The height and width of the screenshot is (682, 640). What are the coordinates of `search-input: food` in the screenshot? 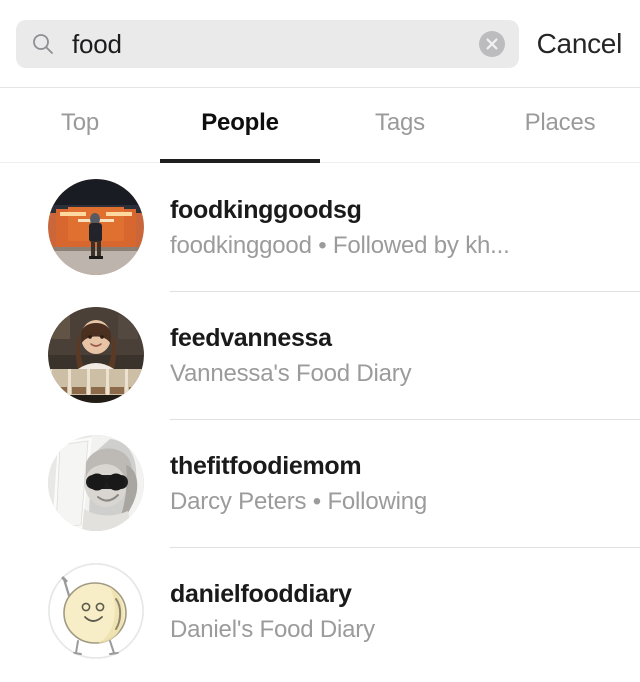 It's located at (267, 43).